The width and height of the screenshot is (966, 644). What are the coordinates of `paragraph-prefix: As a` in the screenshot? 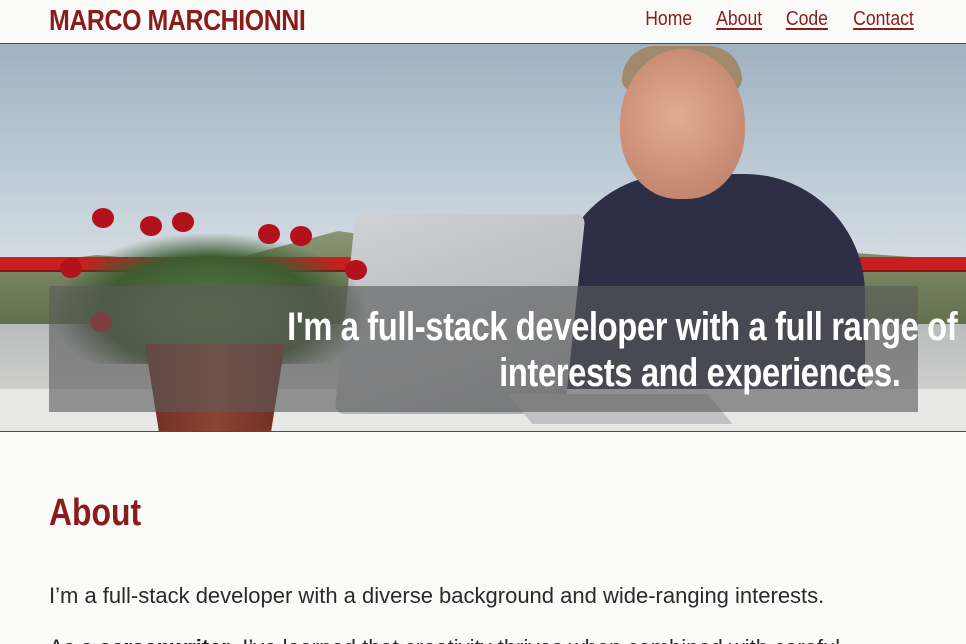 It's located at (74, 639).